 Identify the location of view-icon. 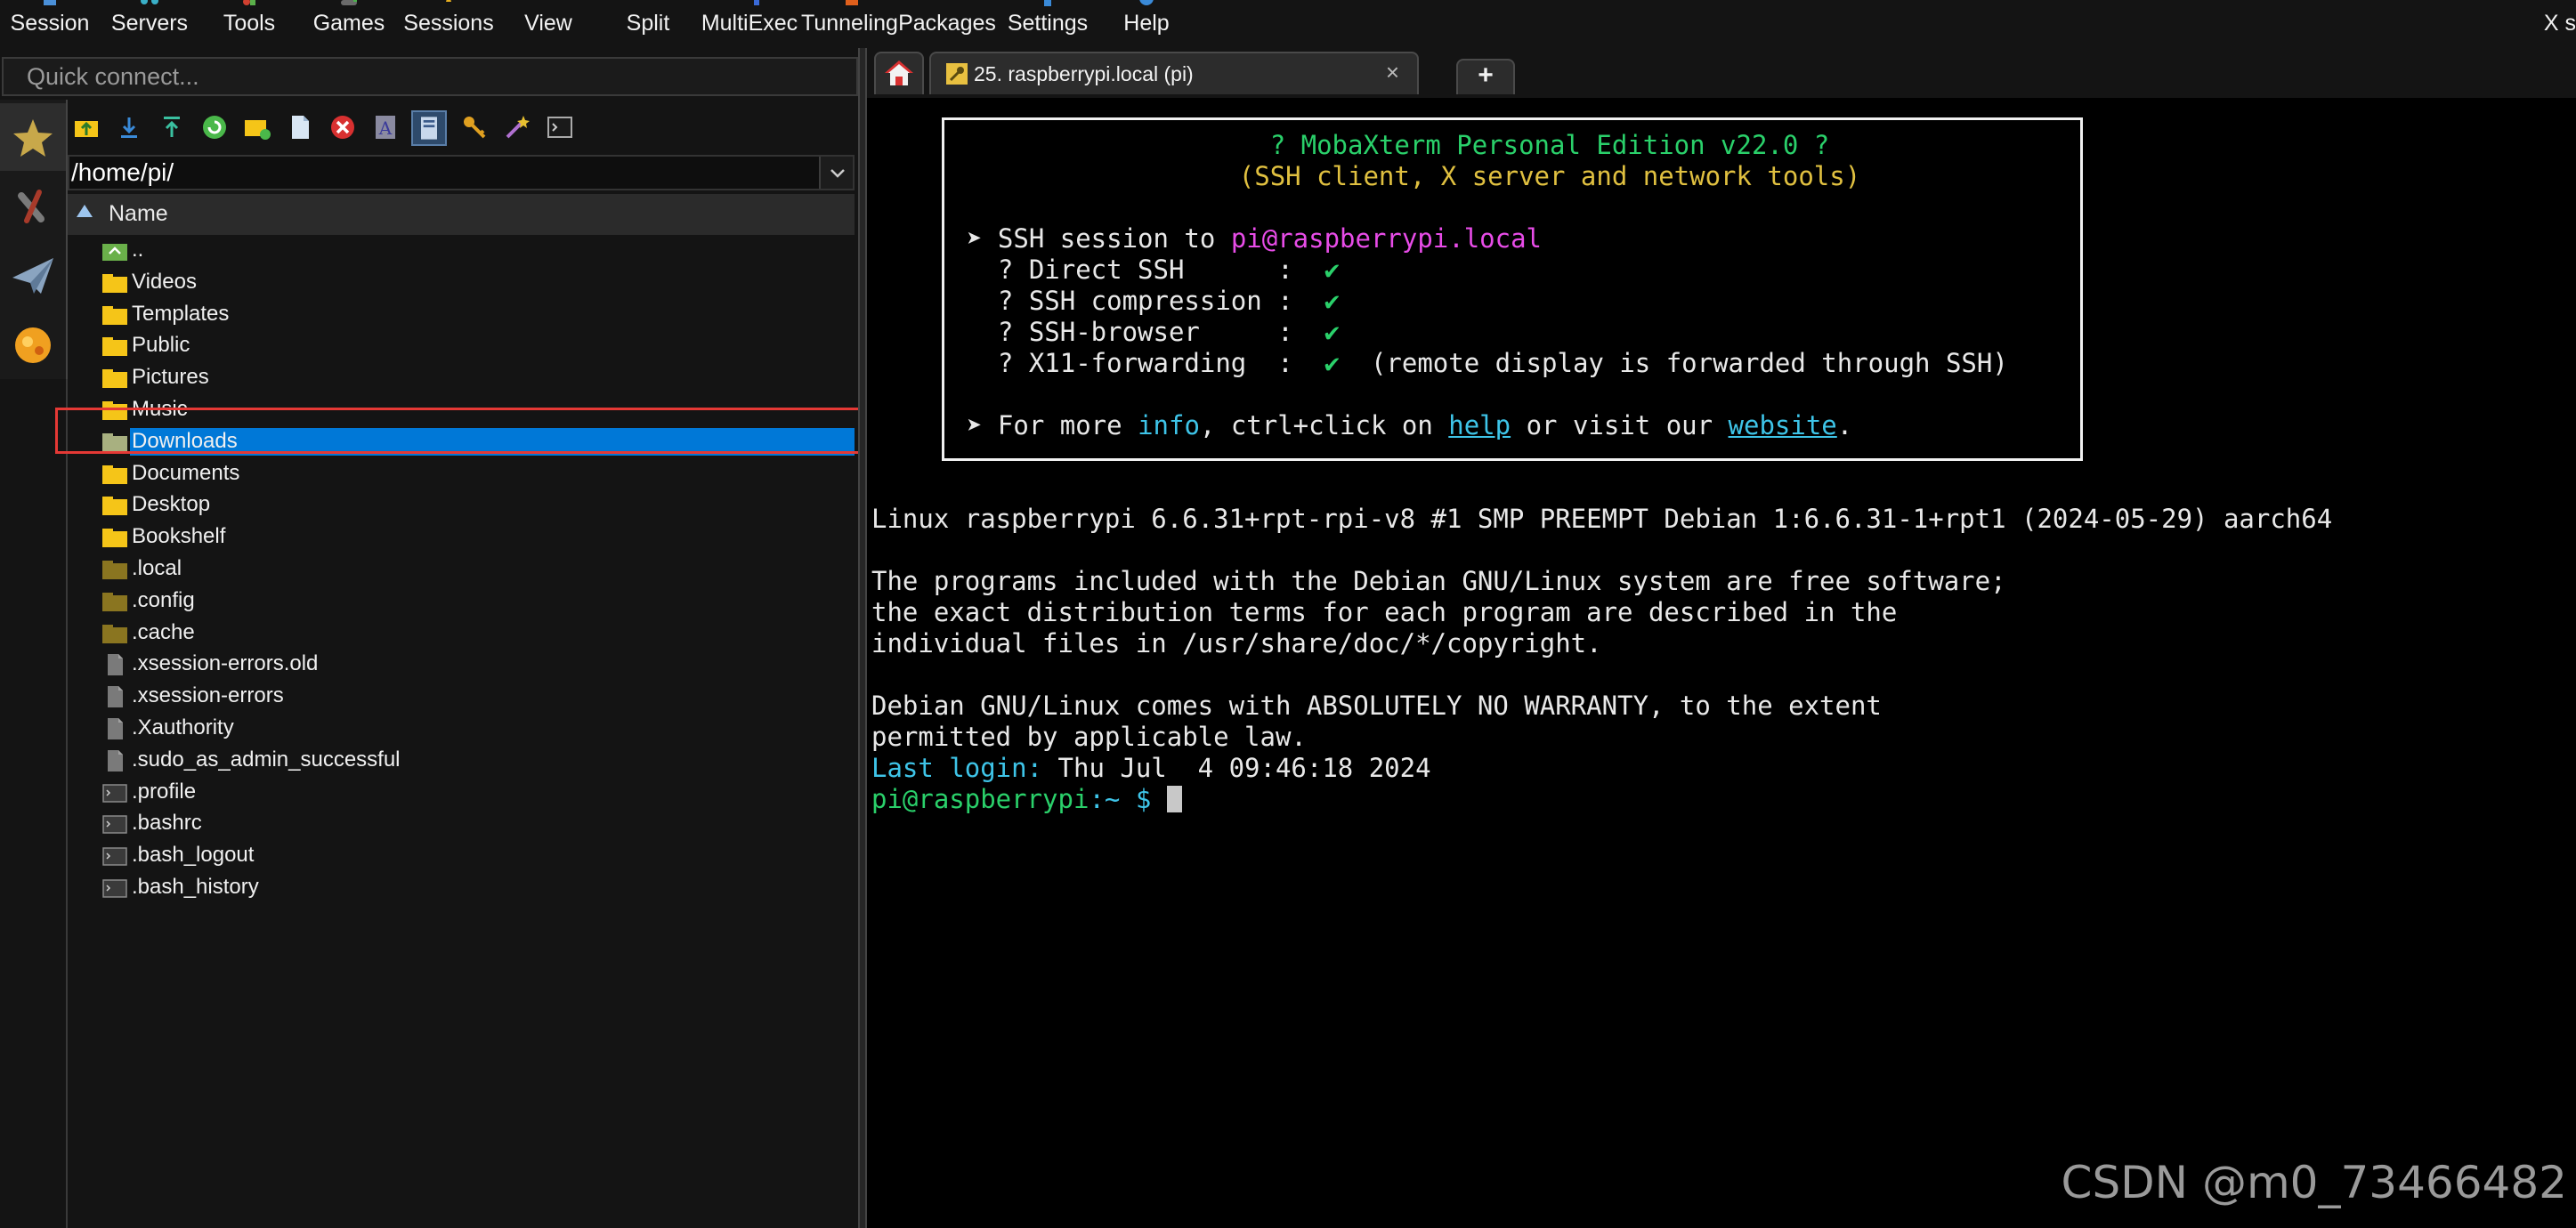
(548, 4).